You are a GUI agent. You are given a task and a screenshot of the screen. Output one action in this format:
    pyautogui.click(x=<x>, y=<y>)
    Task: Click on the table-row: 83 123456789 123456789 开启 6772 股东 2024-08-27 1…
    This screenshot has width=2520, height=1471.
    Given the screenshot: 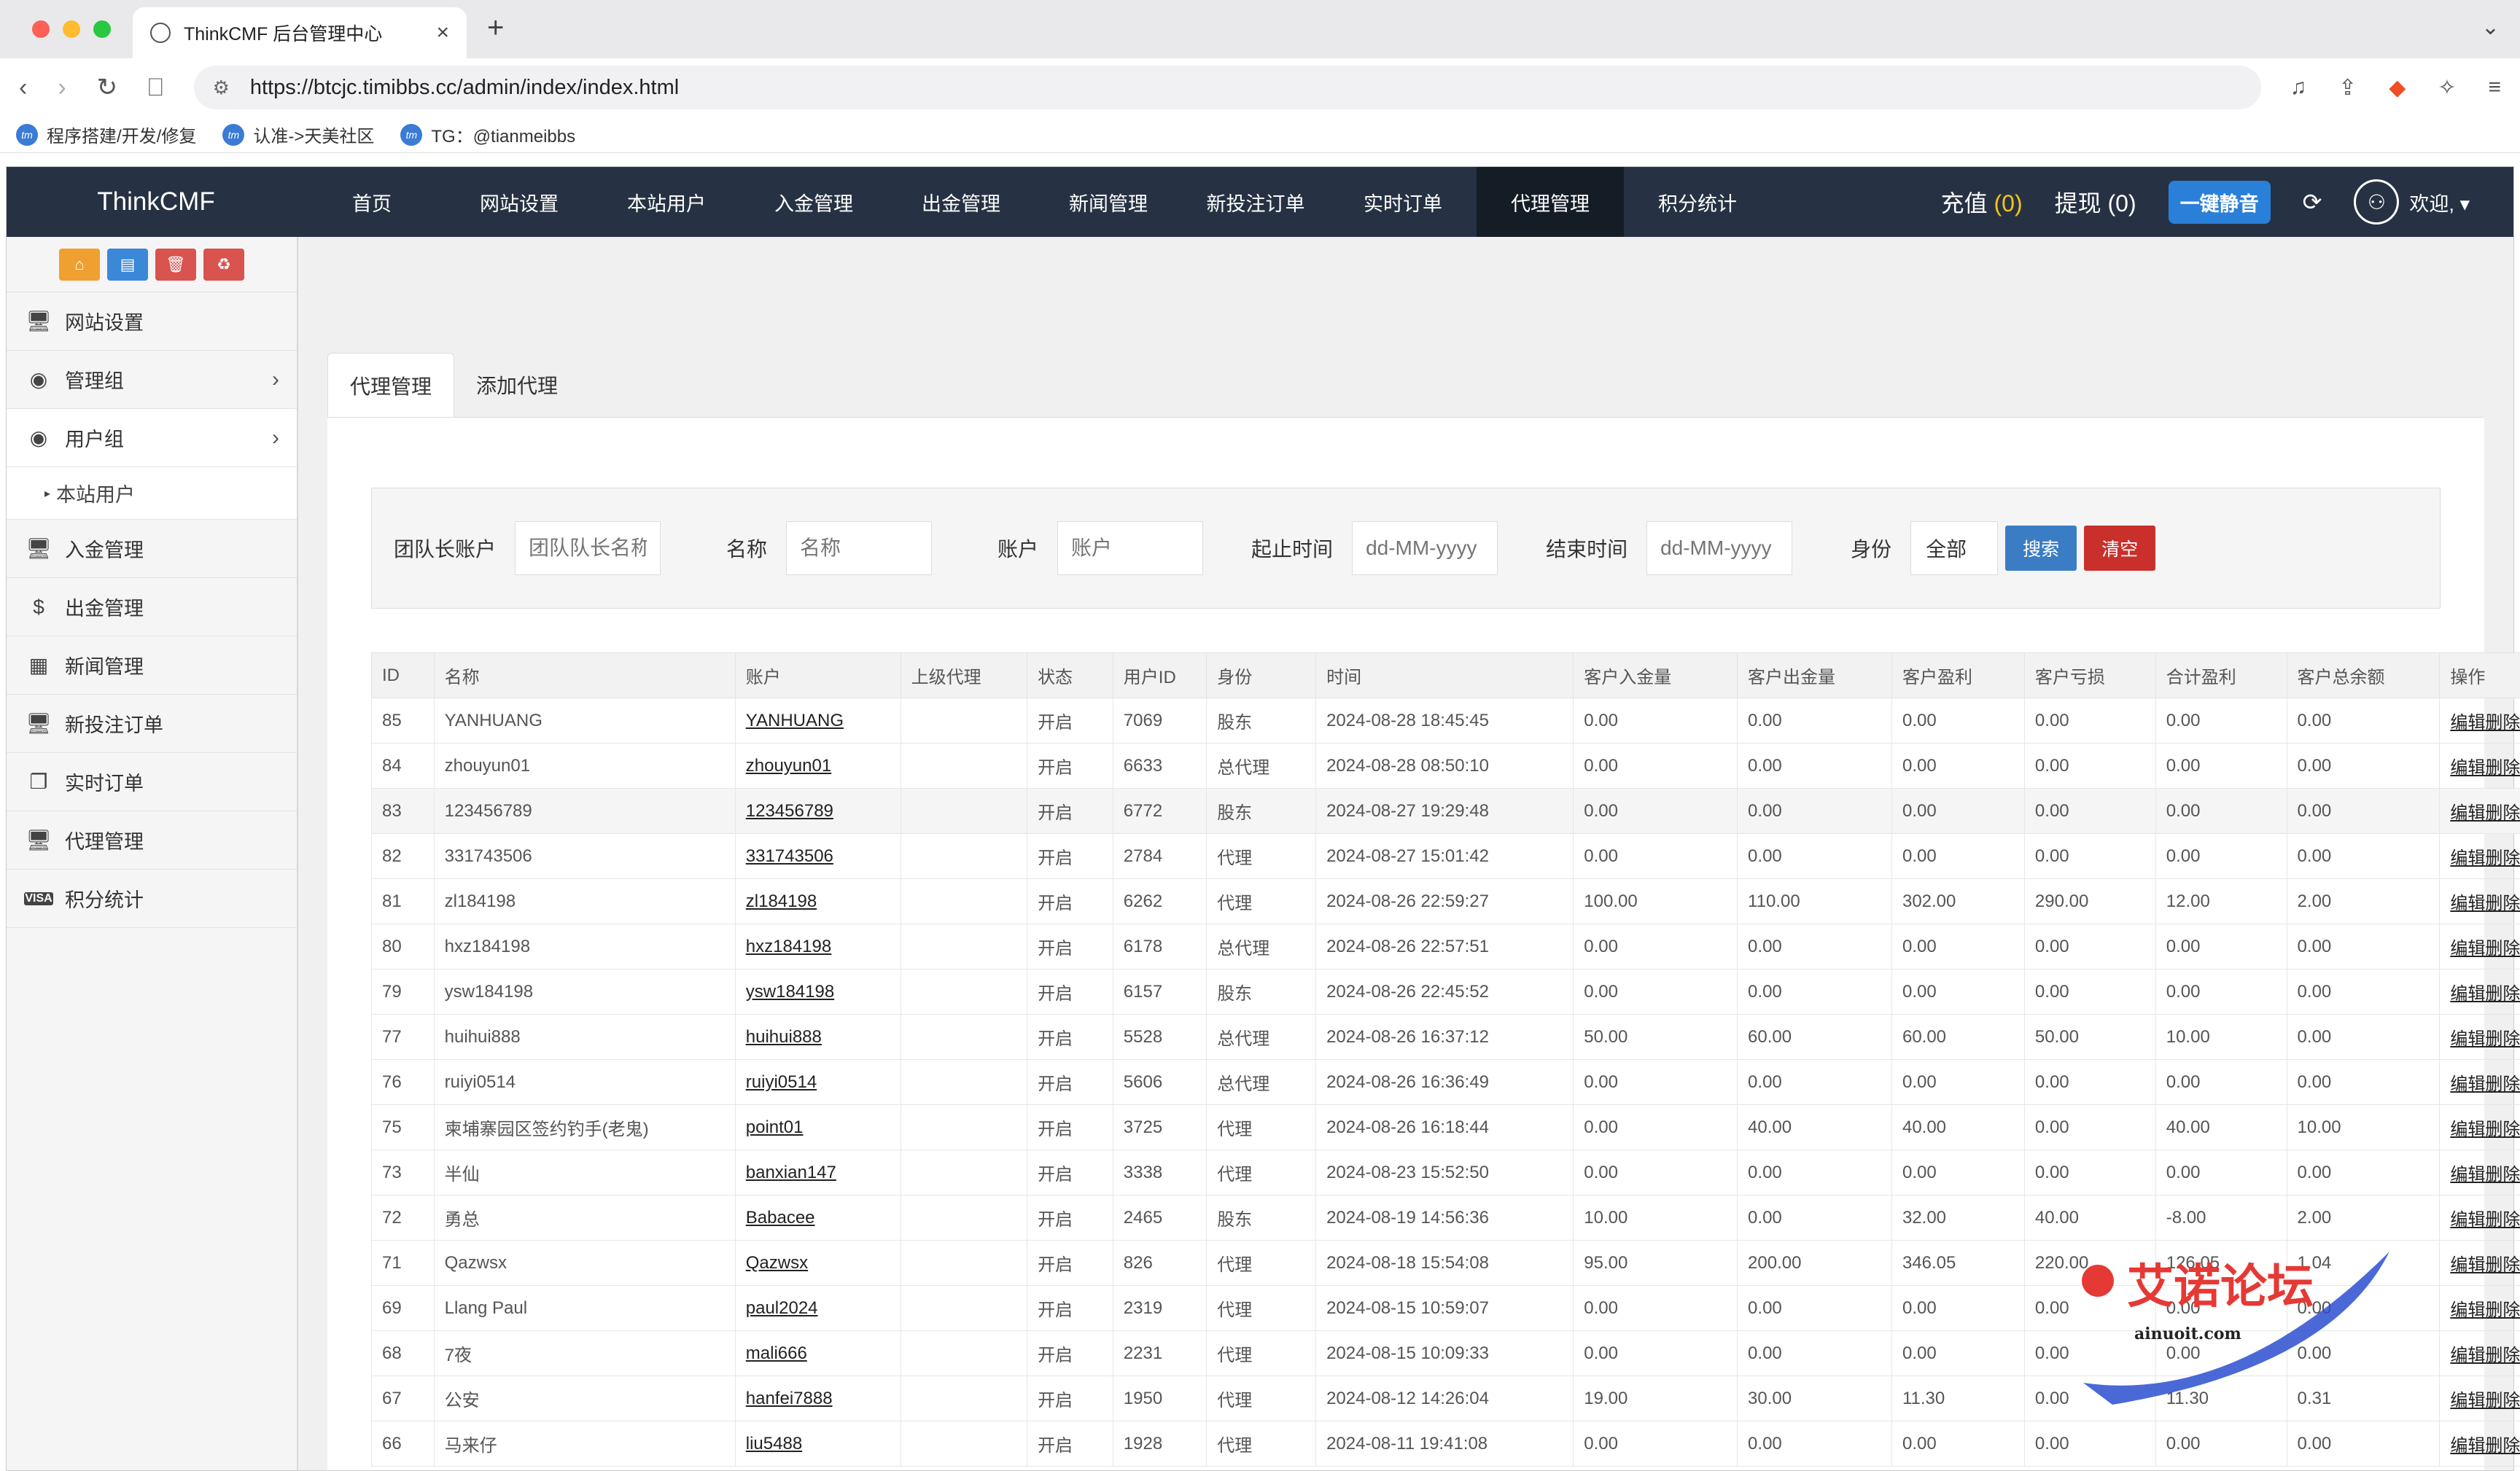 What is the action you would take?
    pyautogui.click(x=1445, y=811)
    